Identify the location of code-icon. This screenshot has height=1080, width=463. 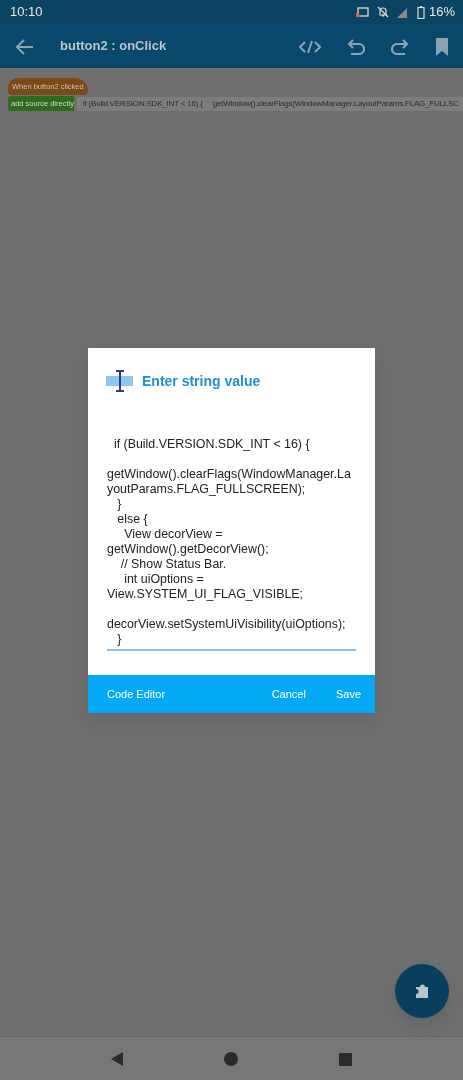
(310, 46).